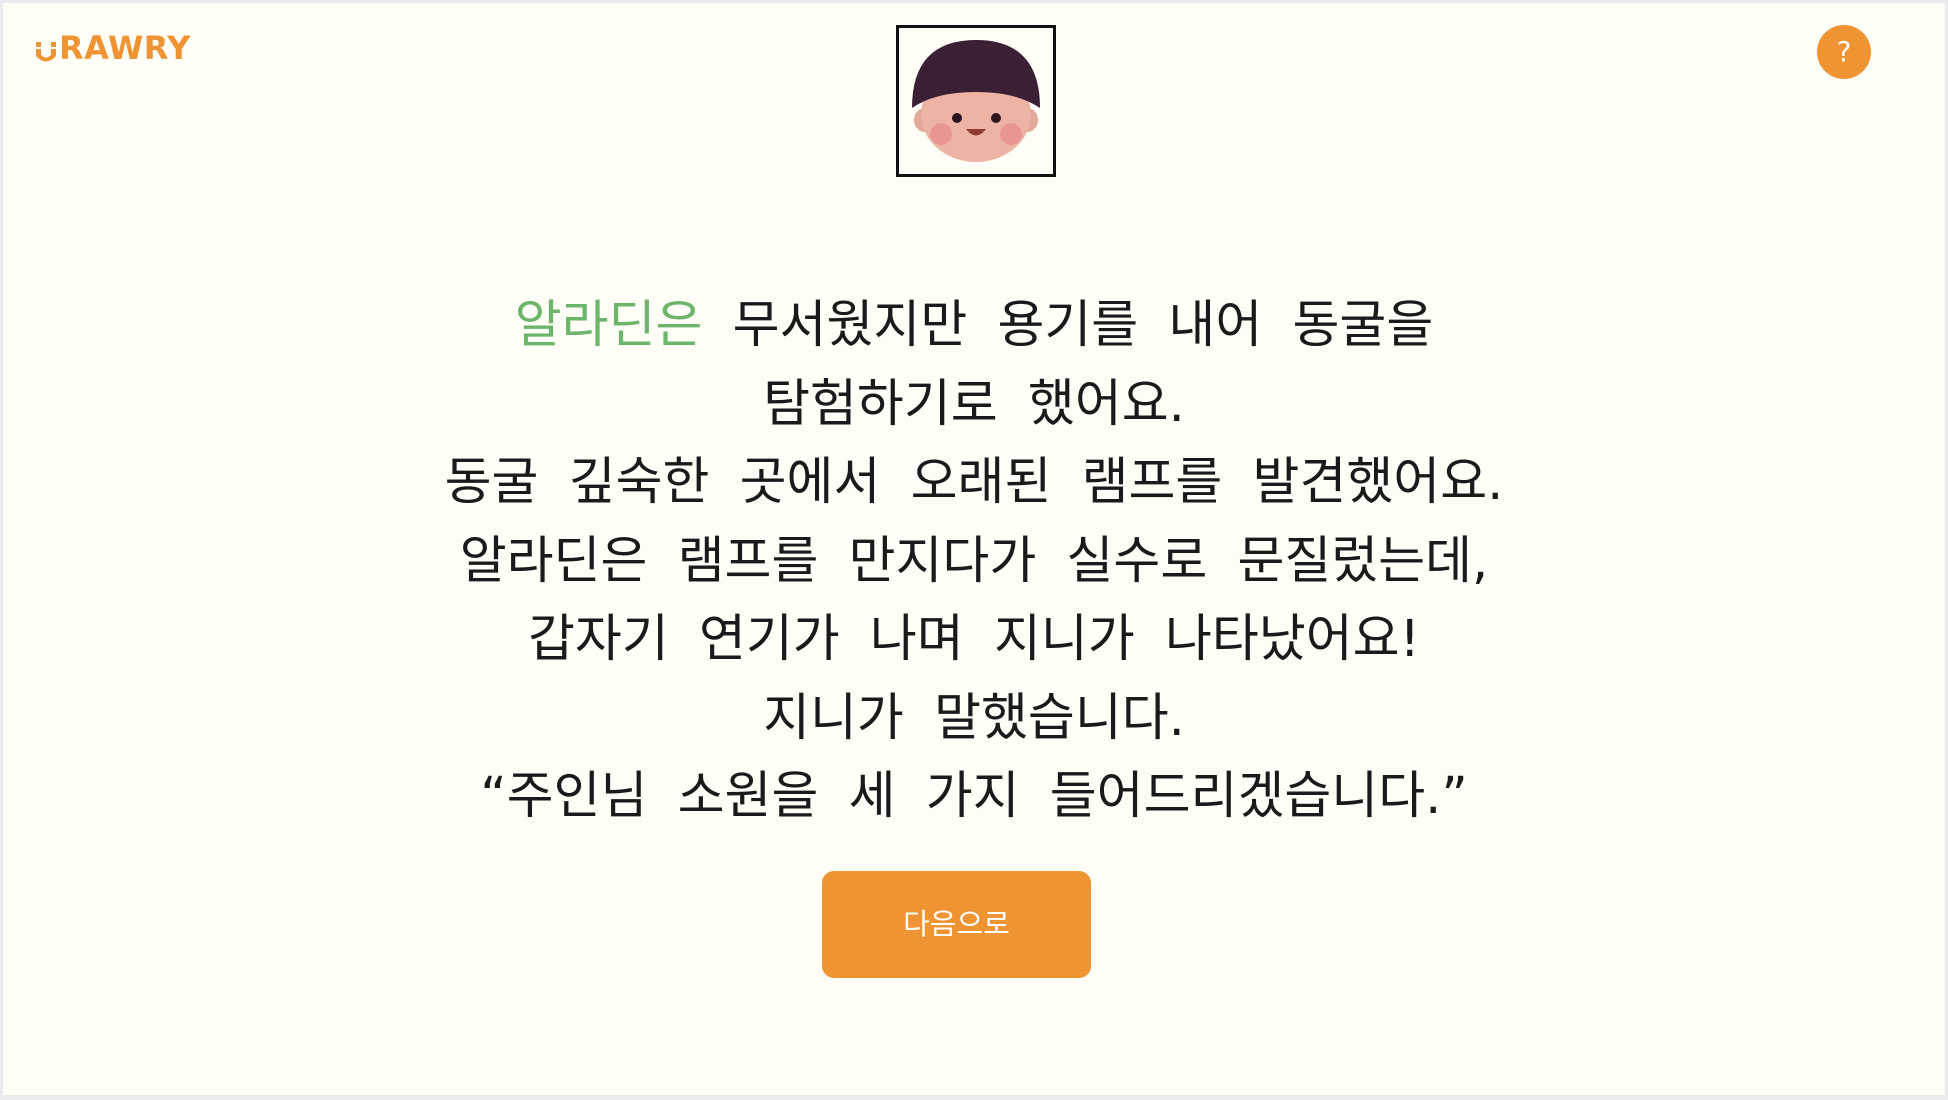 Image resolution: width=1948 pixels, height=1100 pixels. Describe the element at coordinates (974, 796) in the screenshot. I see `story-line-7: “주인님 소원을 세 가지 들어드리겠습니다.”` at that location.